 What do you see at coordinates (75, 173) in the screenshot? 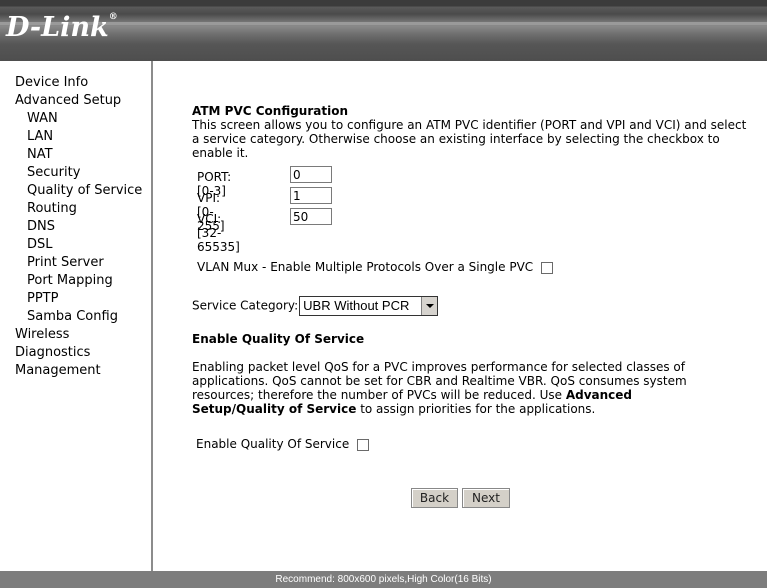
I see `sidebar-item-security: Security` at bounding box center [75, 173].